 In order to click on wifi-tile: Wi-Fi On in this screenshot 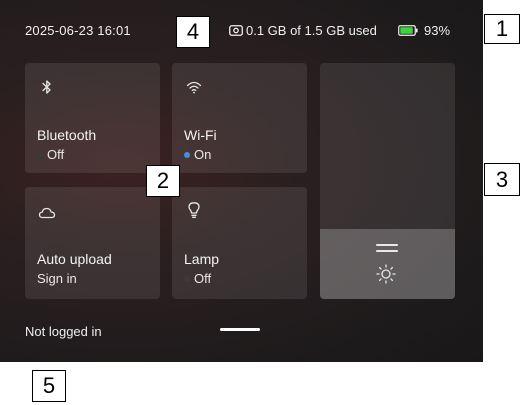, I will do `click(239, 118)`.